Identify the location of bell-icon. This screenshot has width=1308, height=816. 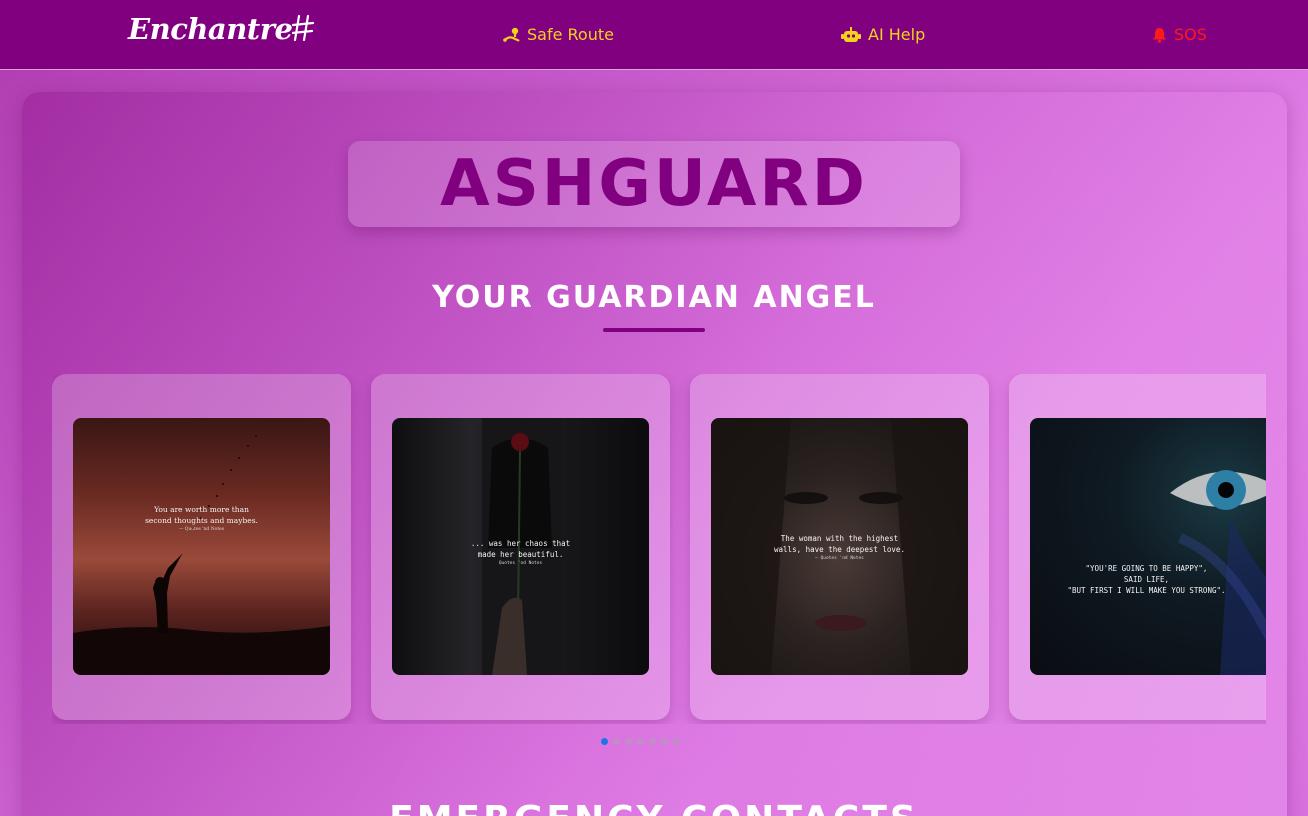
(1159, 35).